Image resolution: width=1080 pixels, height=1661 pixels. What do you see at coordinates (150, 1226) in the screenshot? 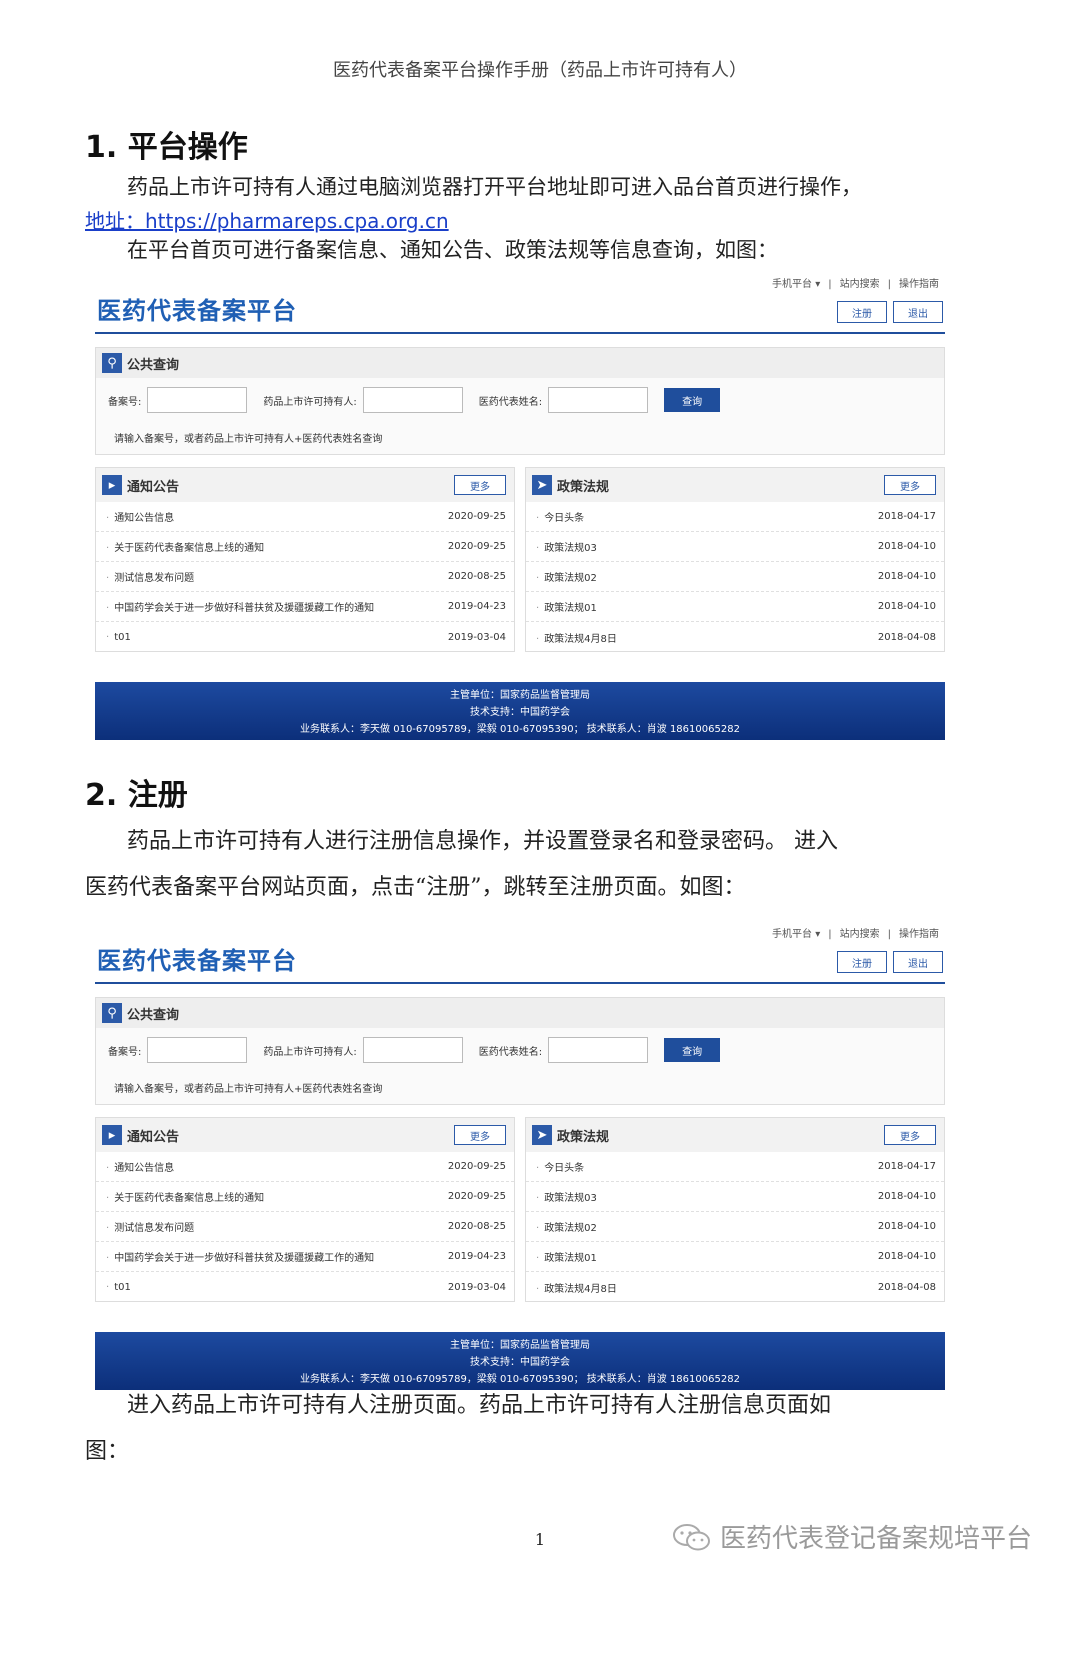
I see `notice-item-title: 测试信息发布问题` at bounding box center [150, 1226].